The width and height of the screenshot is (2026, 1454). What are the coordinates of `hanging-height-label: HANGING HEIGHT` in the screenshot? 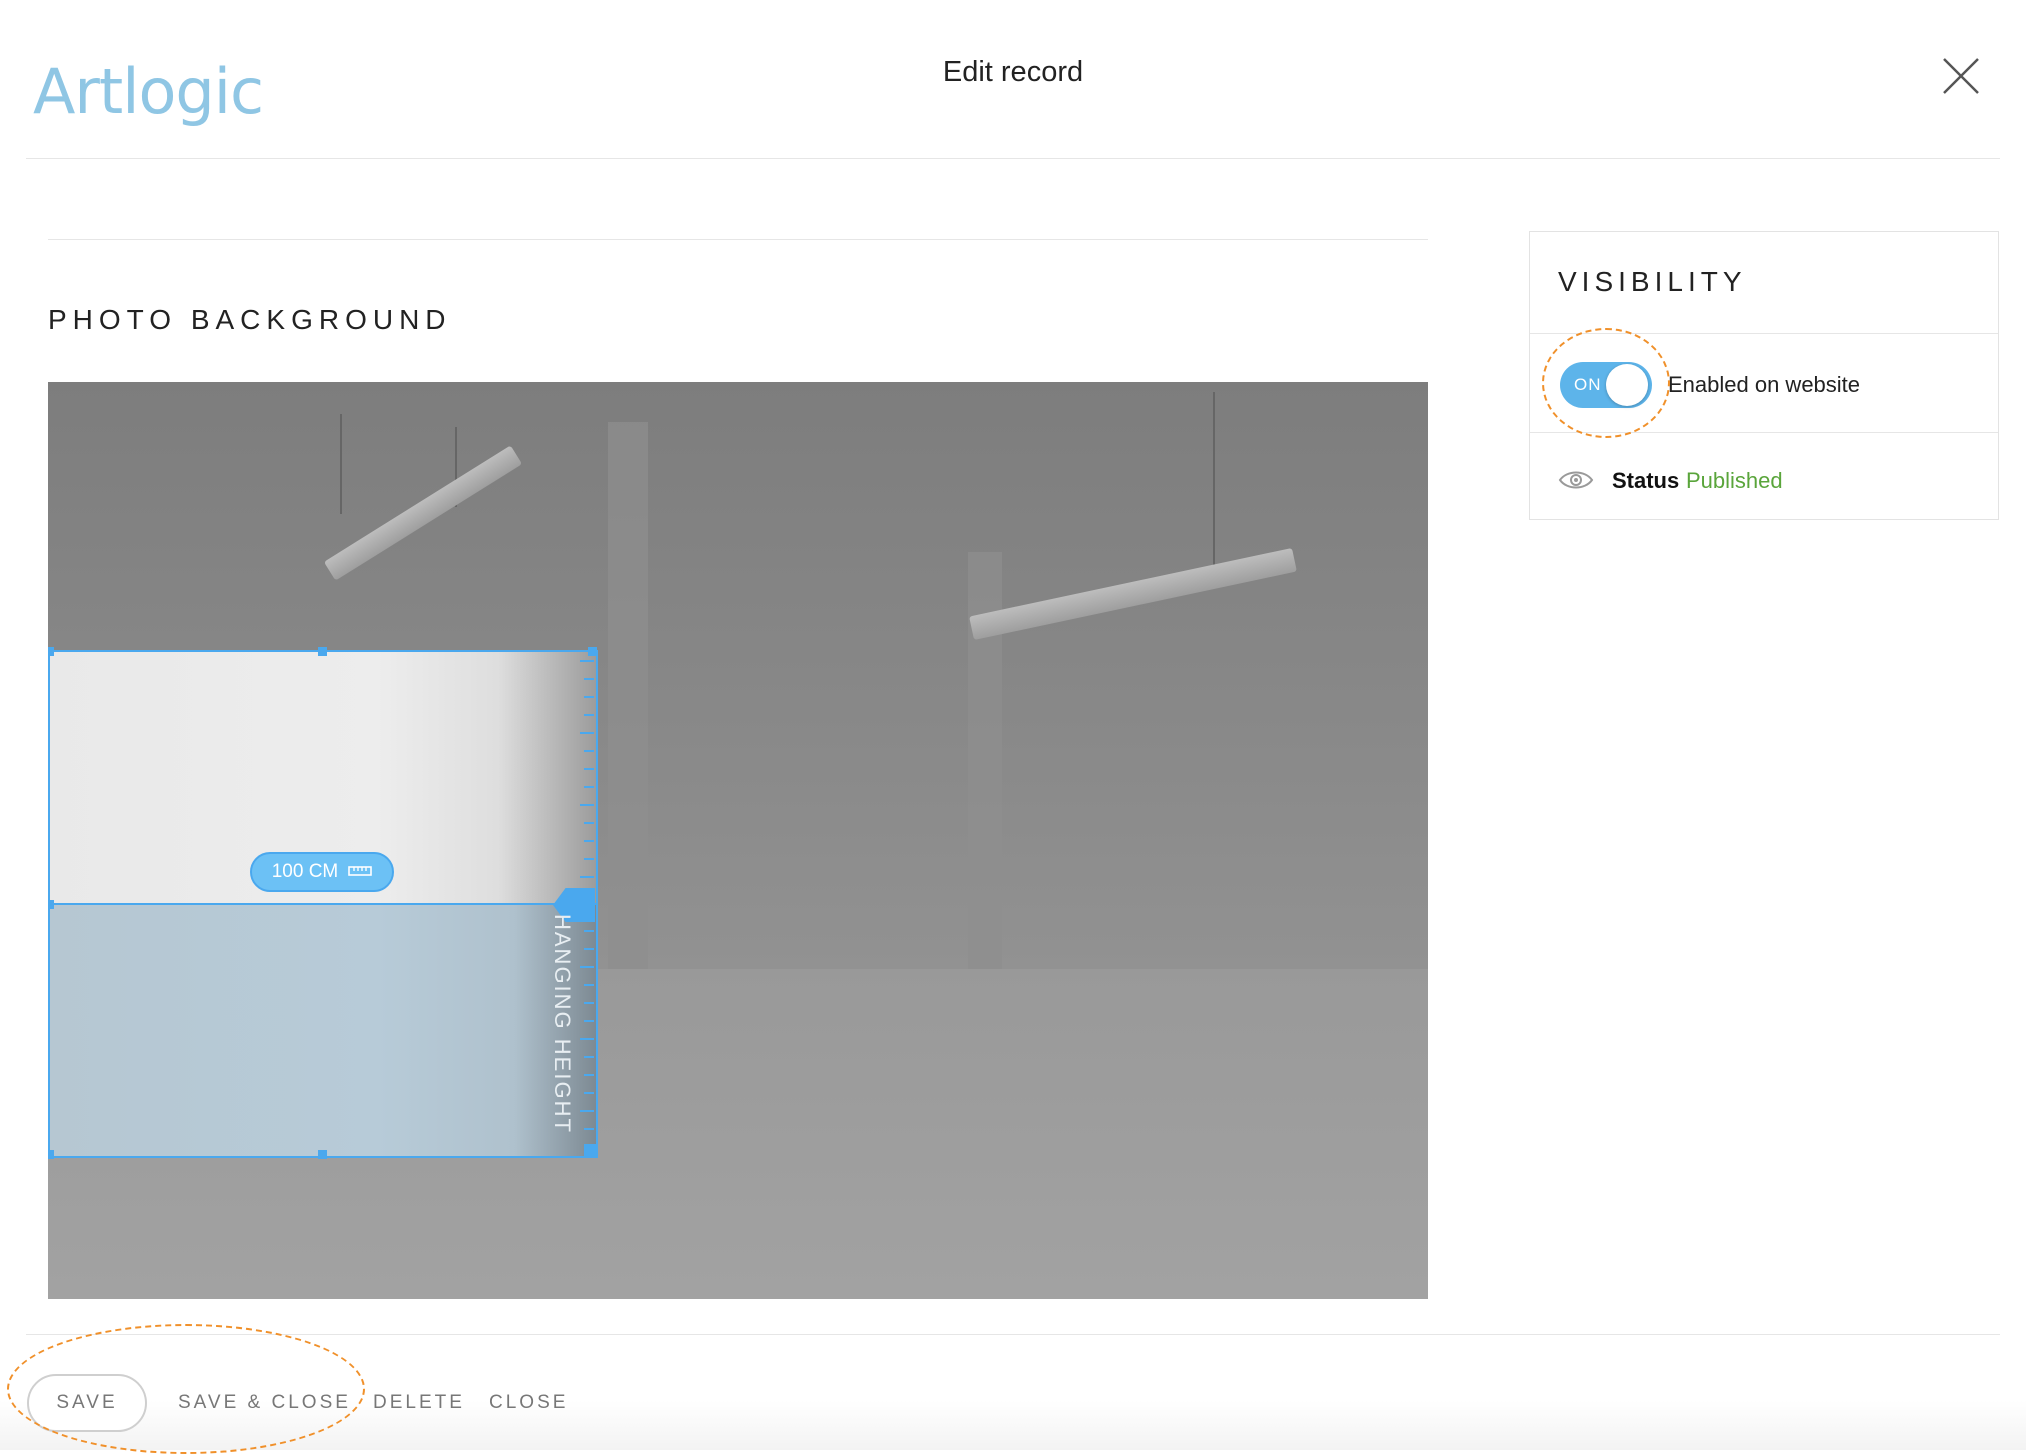 It's located at (562, 1024).